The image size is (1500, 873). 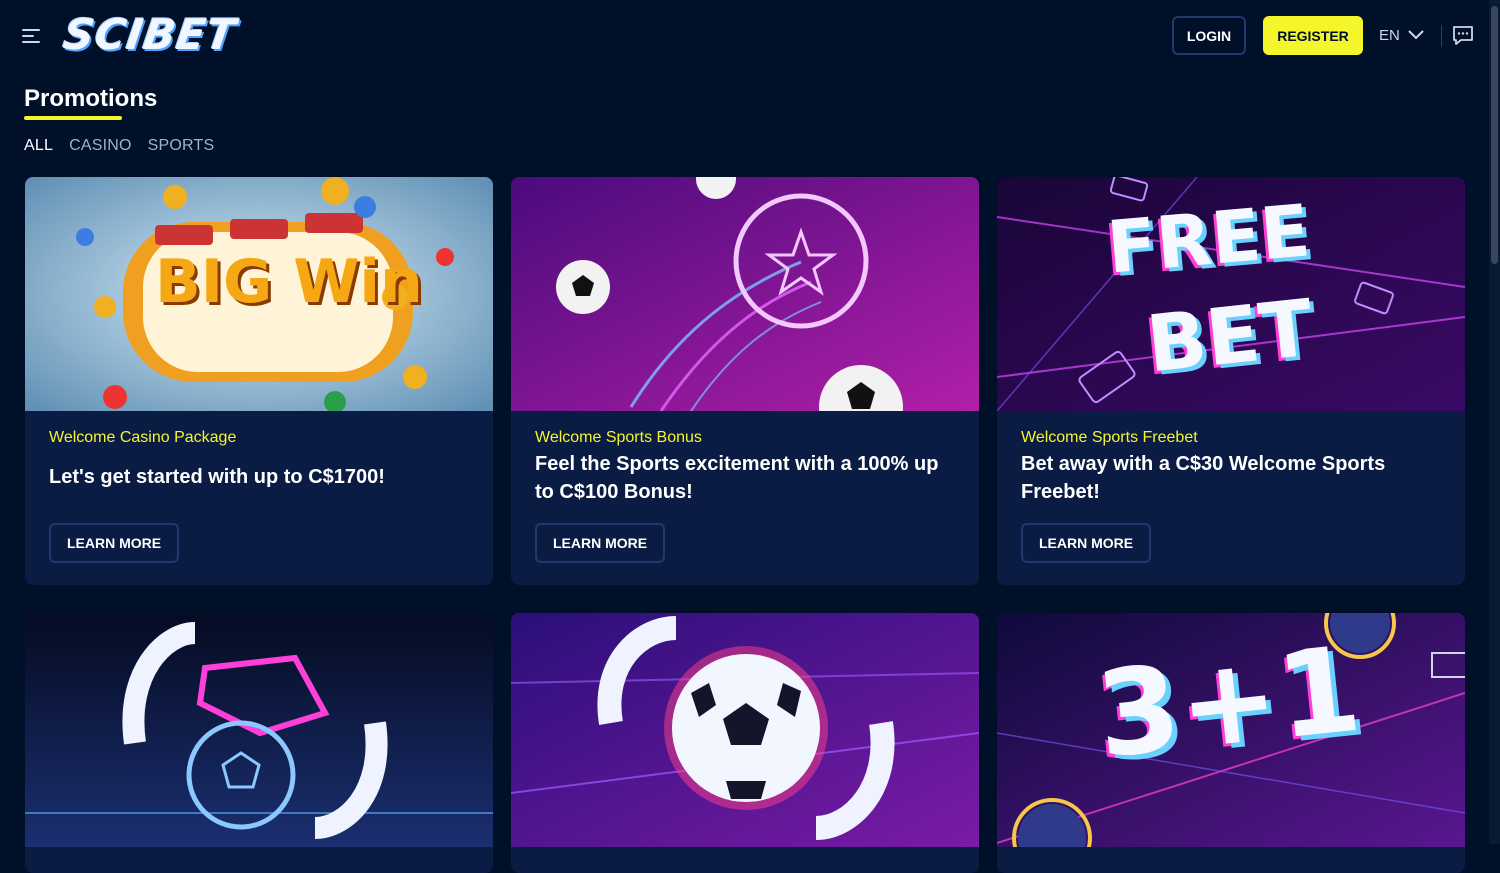 I want to click on free-bet-banner: FREE BET, so click(x=1231, y=294).